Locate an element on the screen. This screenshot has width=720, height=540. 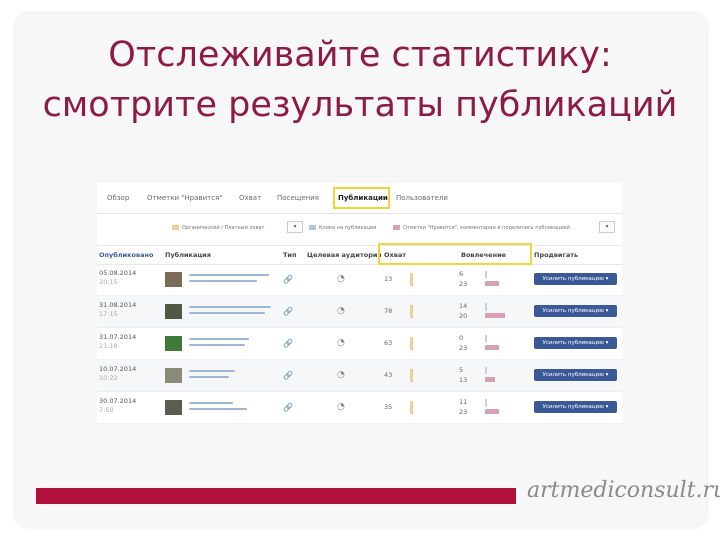
reach-value: 43 is located at coordinates (388, 375).